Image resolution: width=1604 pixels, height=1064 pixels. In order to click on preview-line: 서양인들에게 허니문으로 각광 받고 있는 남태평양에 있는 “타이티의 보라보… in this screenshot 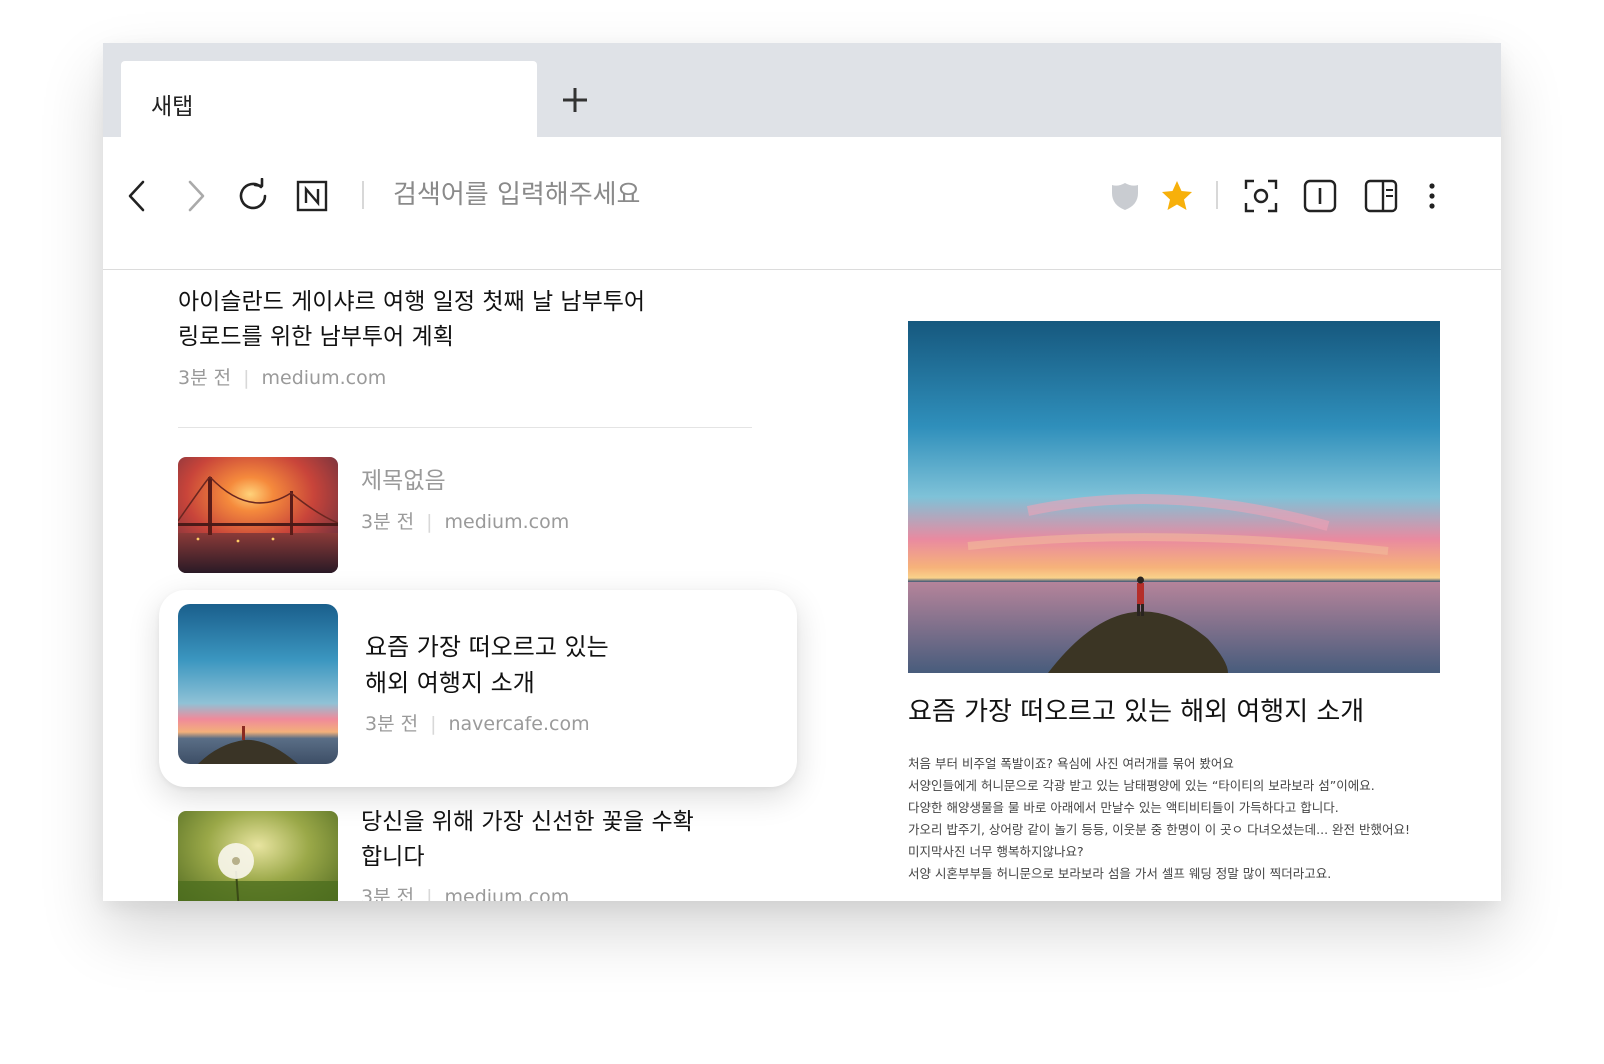, I will do `click(1141, 785)`.